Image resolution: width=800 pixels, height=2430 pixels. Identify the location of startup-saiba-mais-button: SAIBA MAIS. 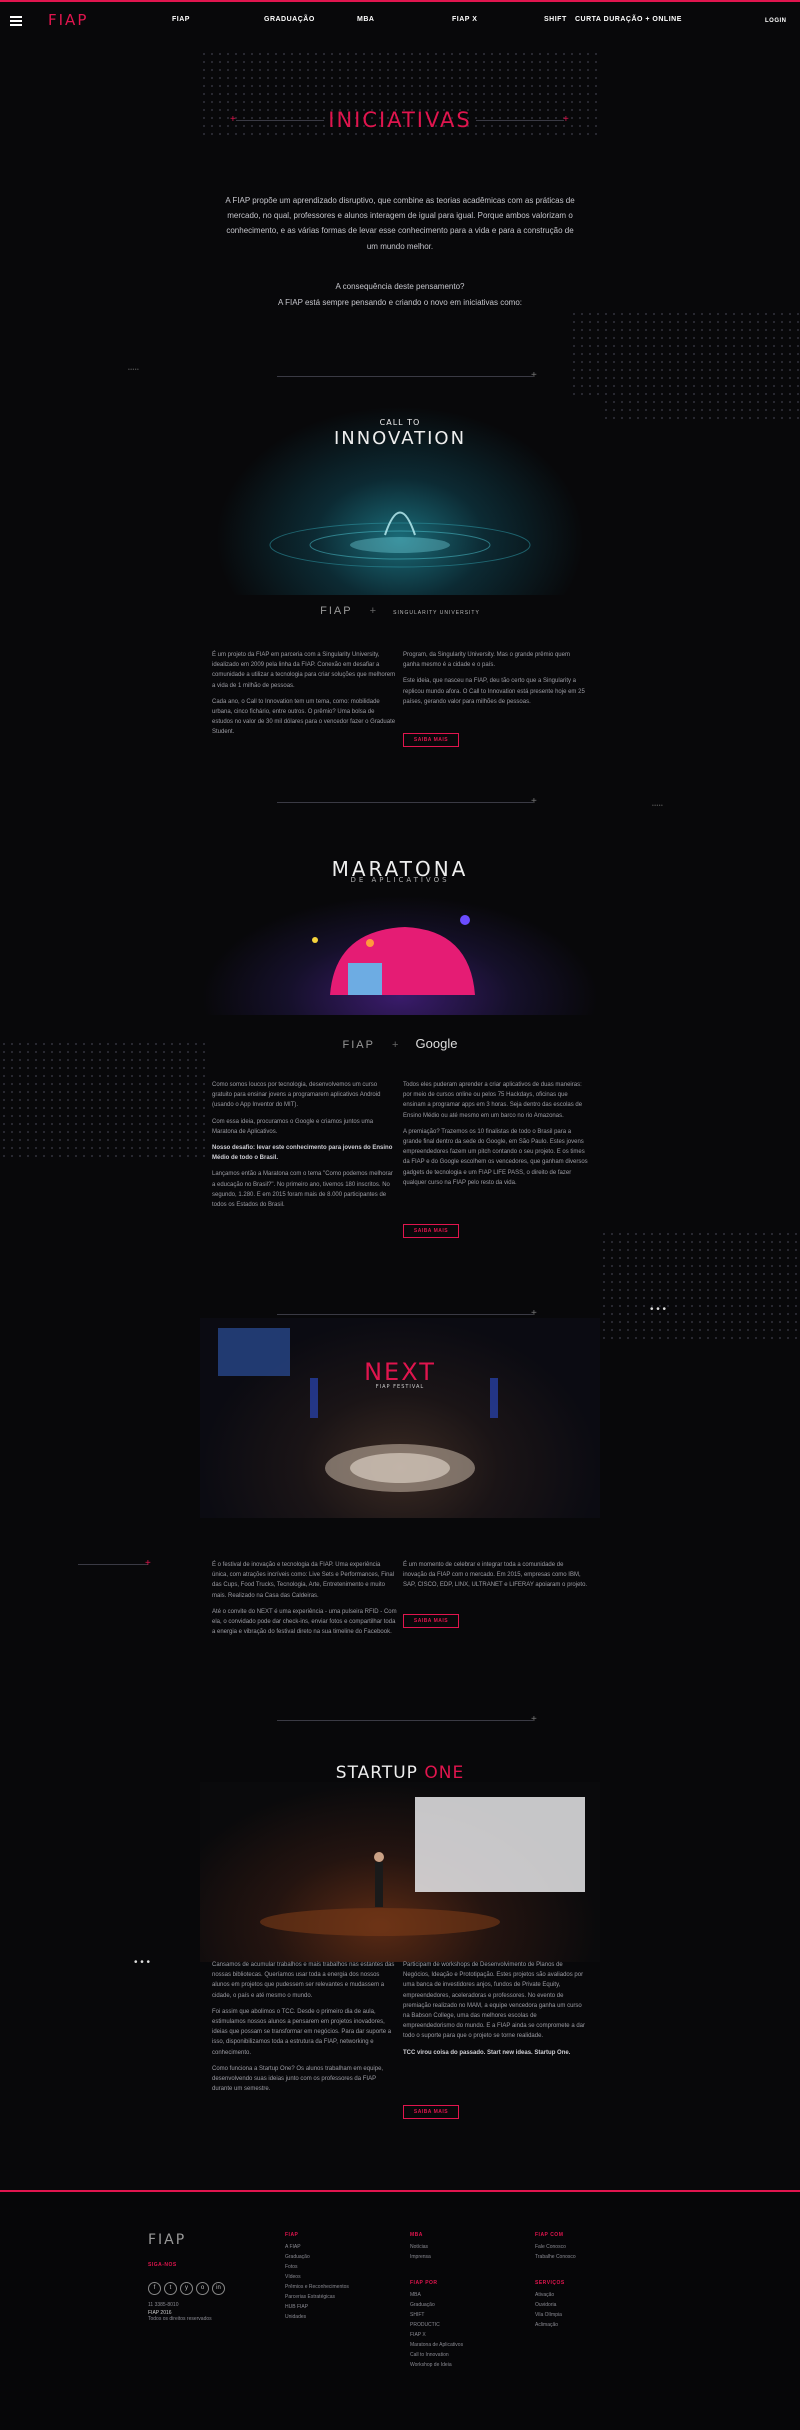
(431, 2112).